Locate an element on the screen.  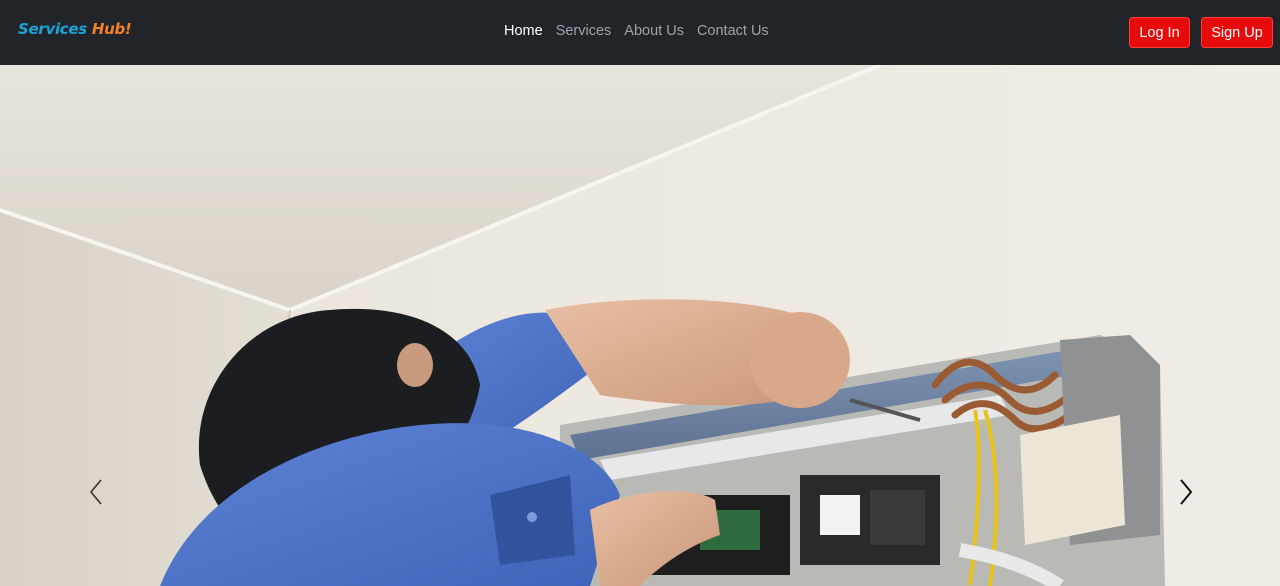
brand-logo: Services Hub! is located at coordinates (75, 29).